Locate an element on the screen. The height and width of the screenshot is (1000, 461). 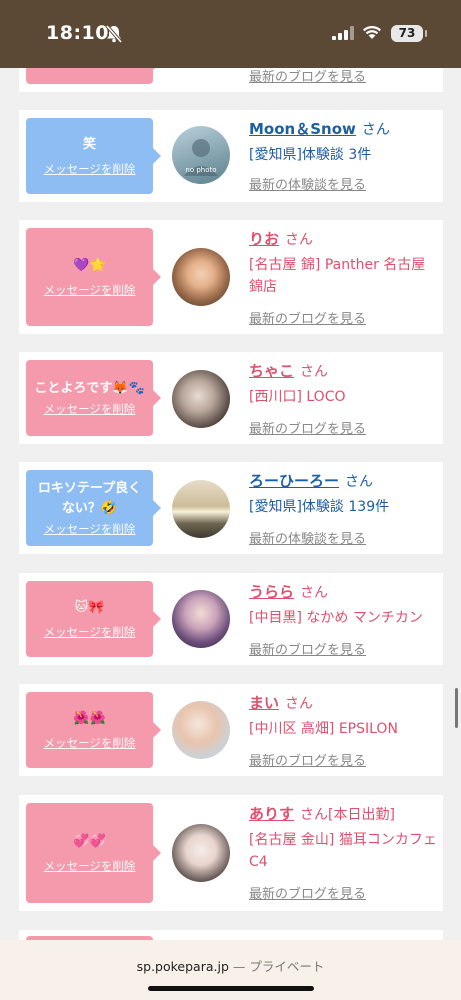
message-text: ことよろです🦊🐾 is located at coordinates (89, 388).